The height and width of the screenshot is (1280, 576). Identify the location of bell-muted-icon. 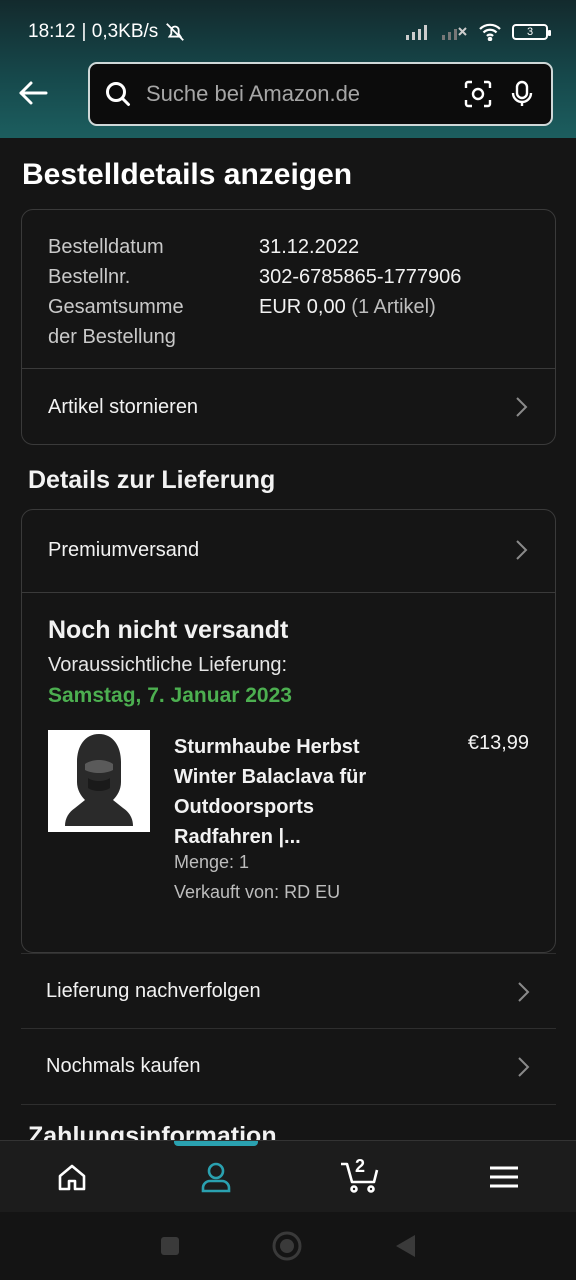
(175, 32).